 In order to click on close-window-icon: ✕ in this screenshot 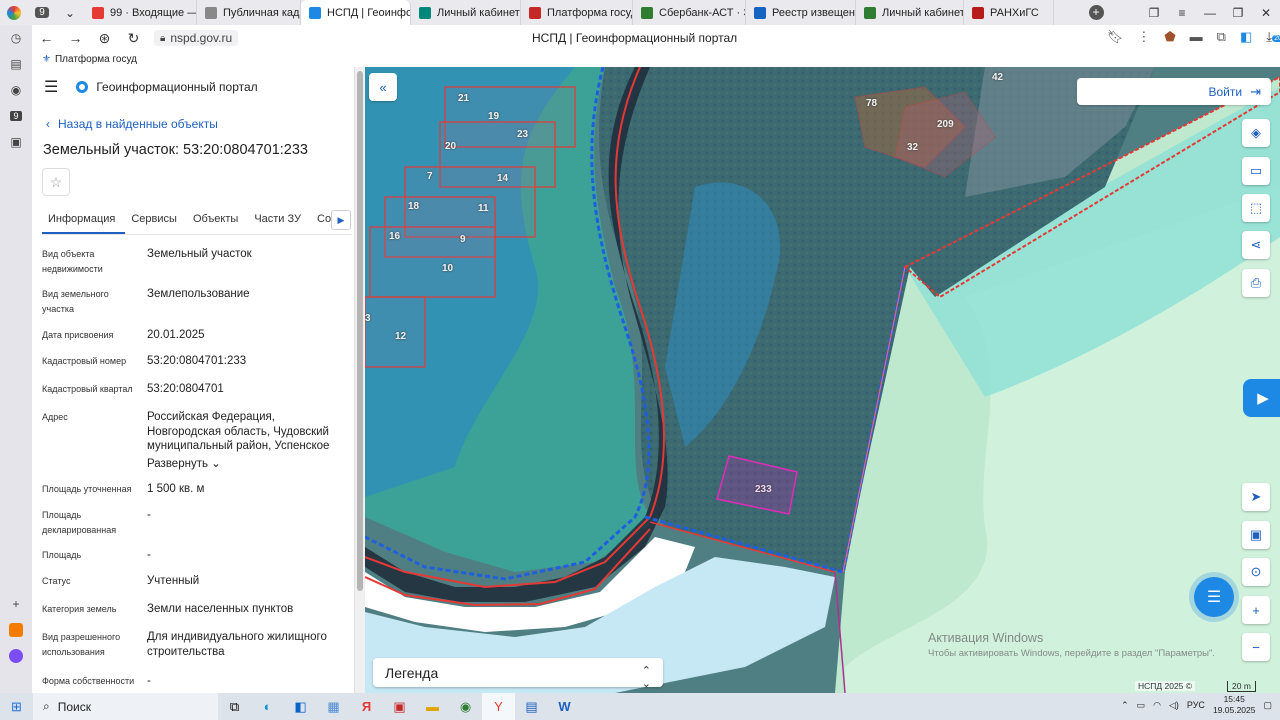, I will do `click(1266, 12)`.